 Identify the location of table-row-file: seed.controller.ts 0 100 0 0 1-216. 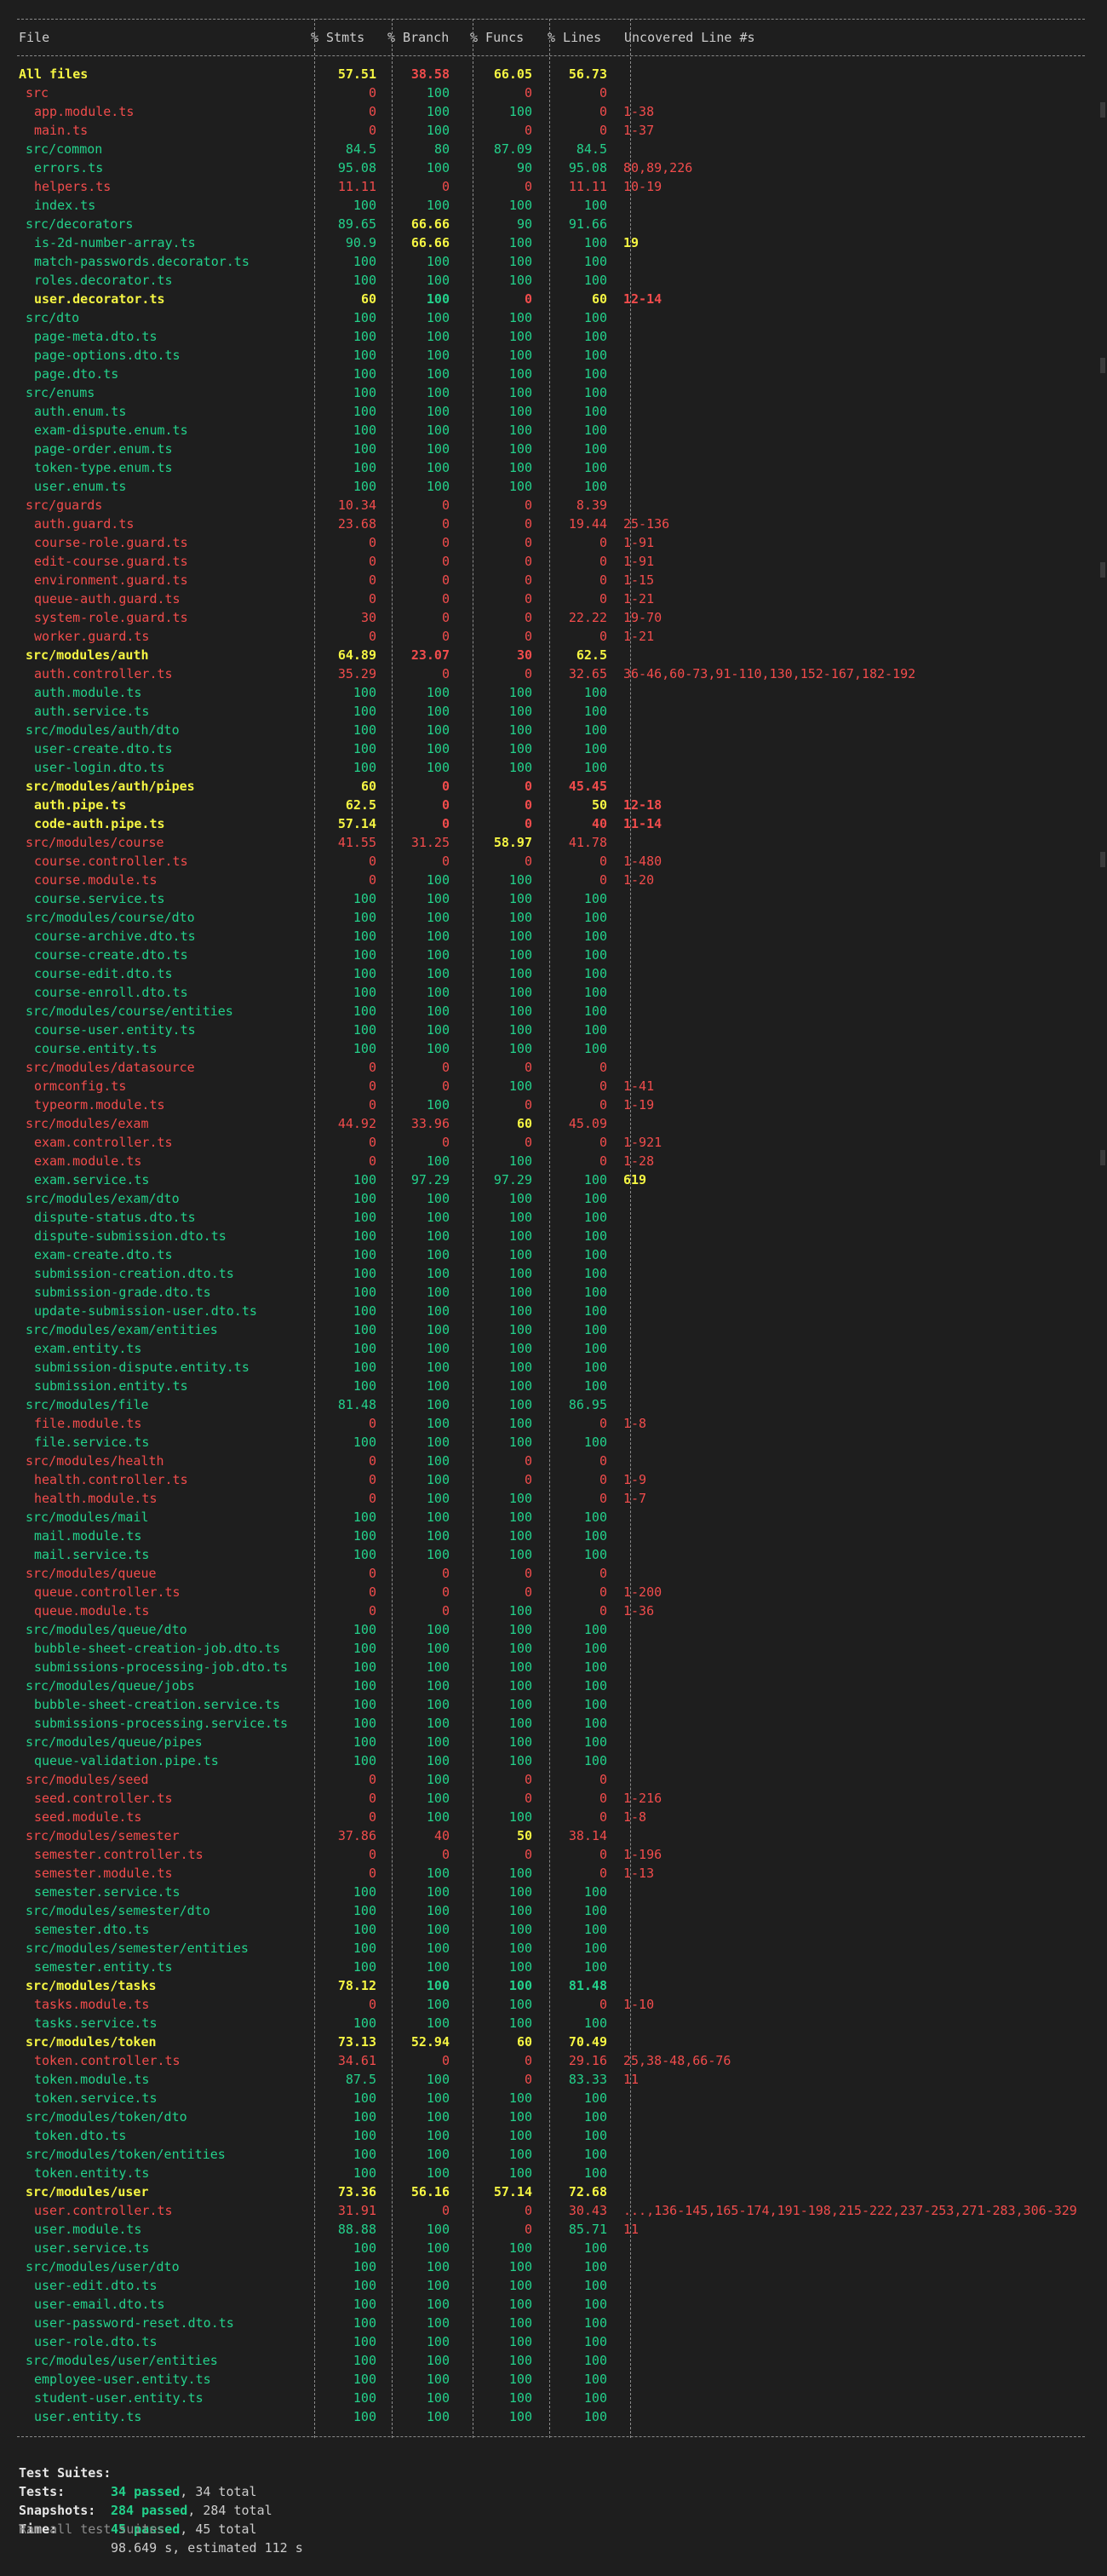
(553, 1799).